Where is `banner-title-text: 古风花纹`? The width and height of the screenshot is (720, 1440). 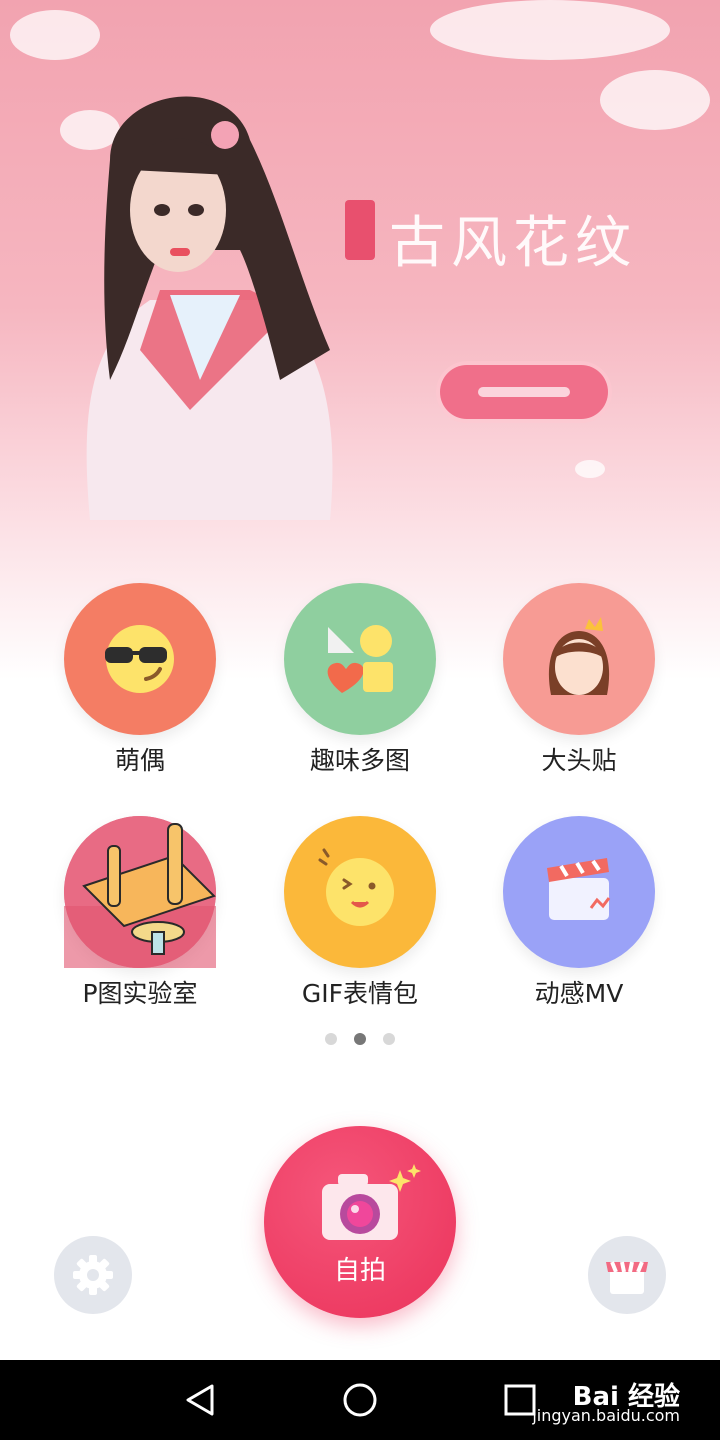
banner-title-text: 古风花纹 is located at coordinates (513, 243).